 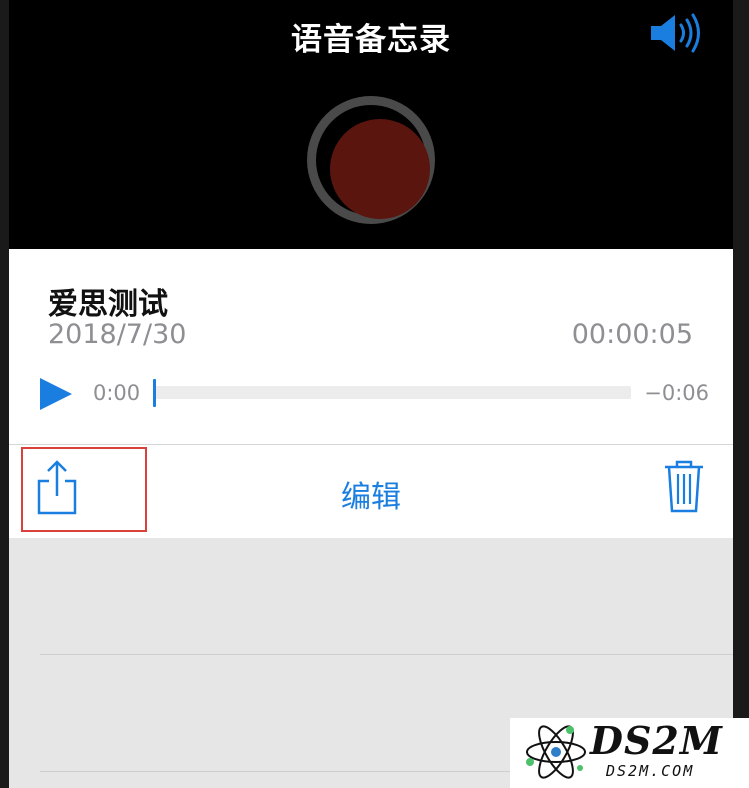 I want to click on watermark-text: DS2M, so click(x=656, y=740).